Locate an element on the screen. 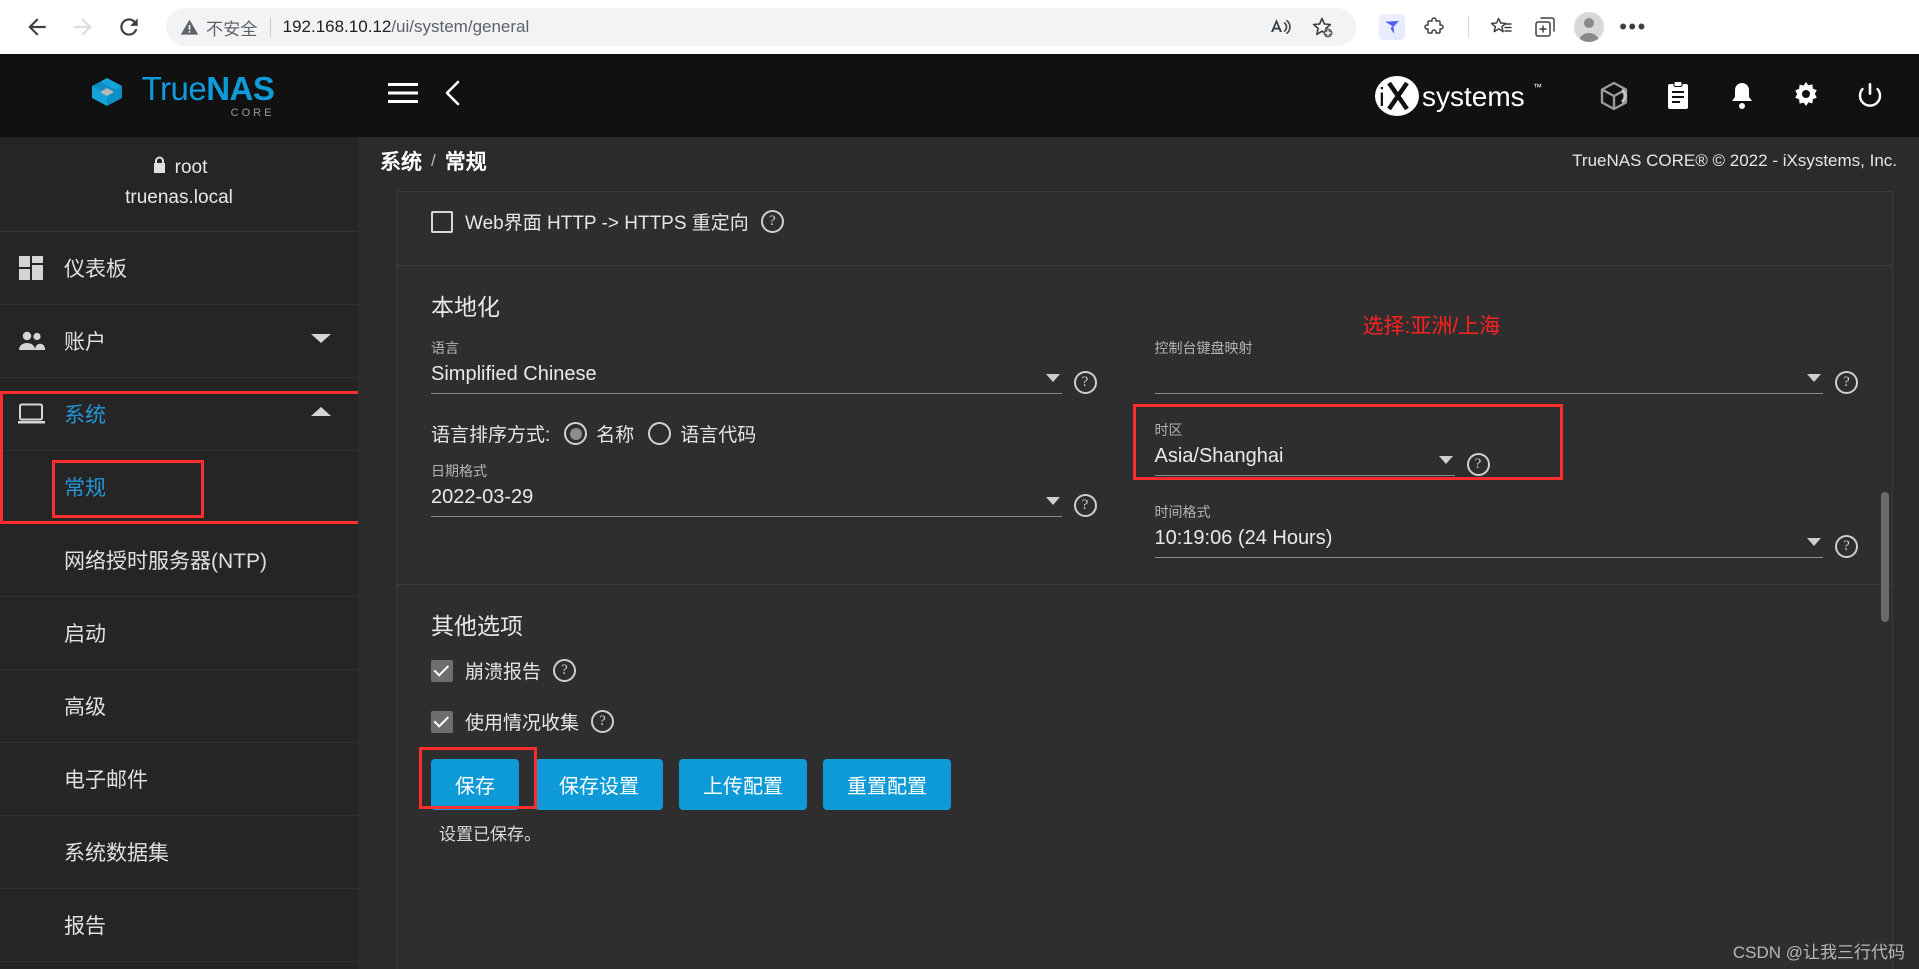 The image size is (1919, 969). time-format-label: 时间格式 is located at coordinates (1182, 512).